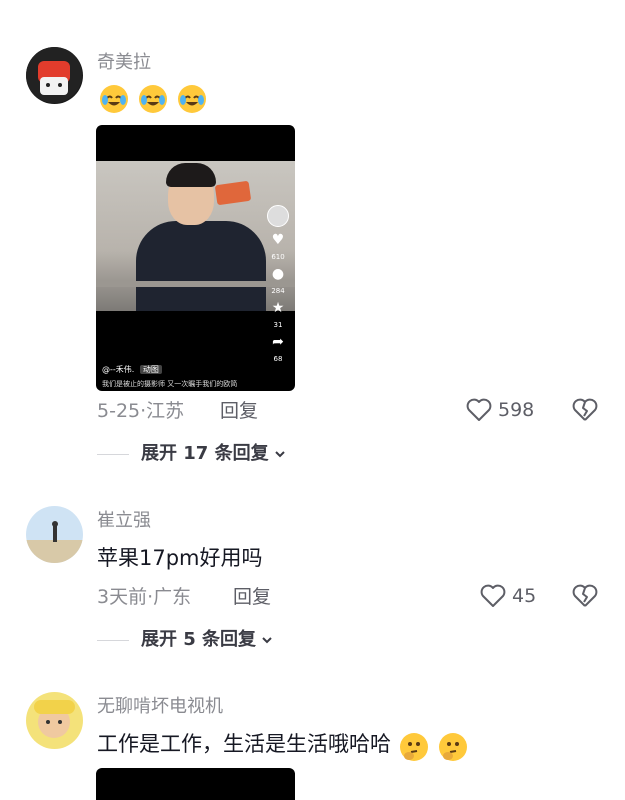 The image size is (625, 800). What do you see at coordinates (141, 411) in the screenshot?
I see `comment-meta: 5-25·江苏` at bounding box center [141, 411].